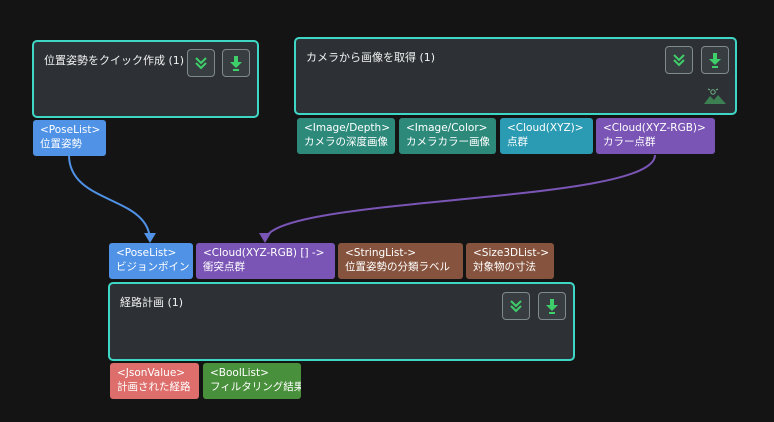 The height and width of the screenshot is (422, 774). What do you see at coordinates (154, 387) in the screenshot?
I see `port-name: 計画された経路` at bounding box center [154, 387].